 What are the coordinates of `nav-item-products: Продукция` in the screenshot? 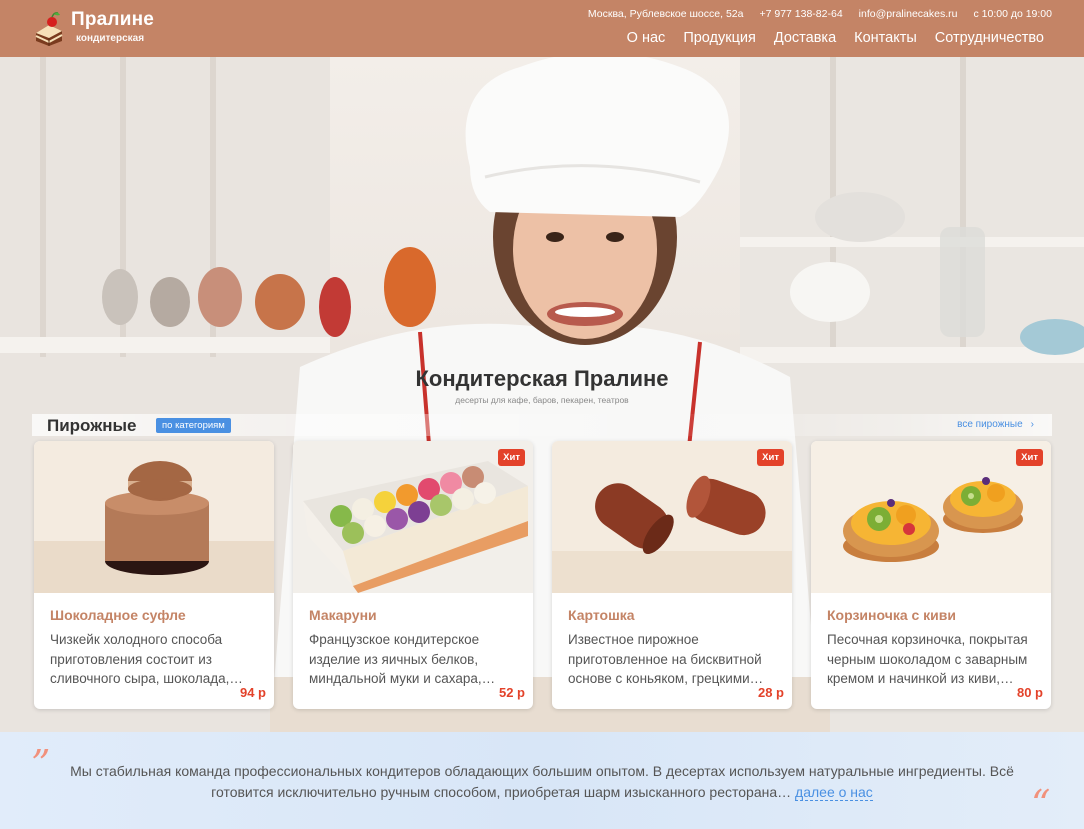 It's located at (719, 38).